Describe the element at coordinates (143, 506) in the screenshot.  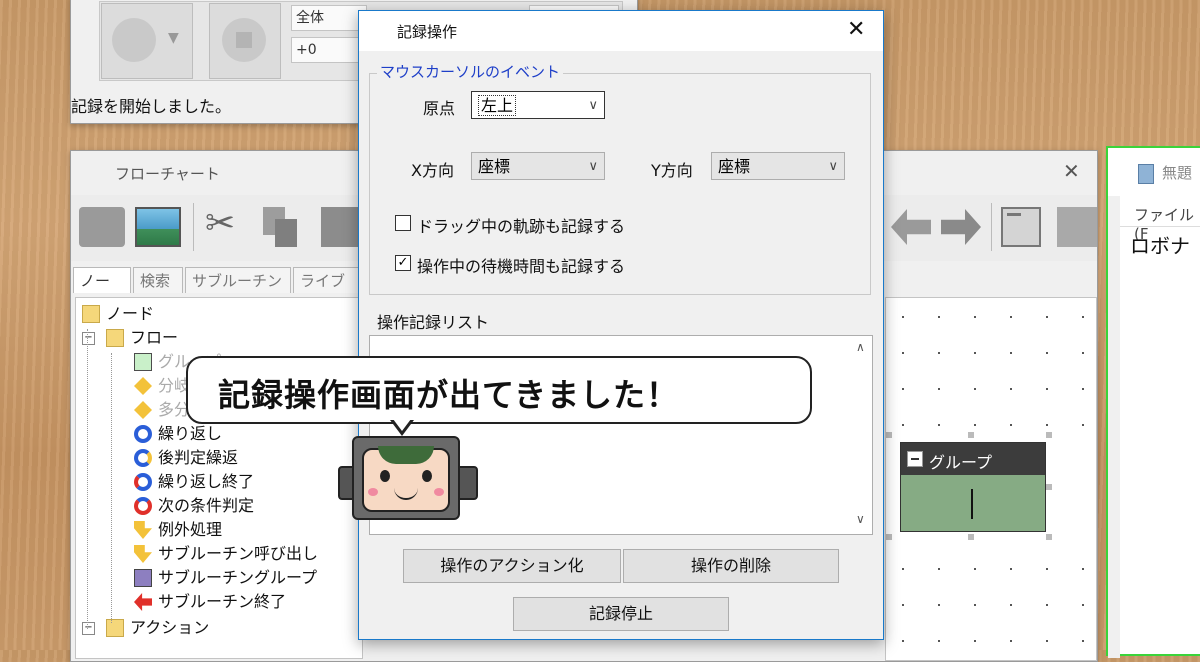
I see `next-condition-icon` at that location.